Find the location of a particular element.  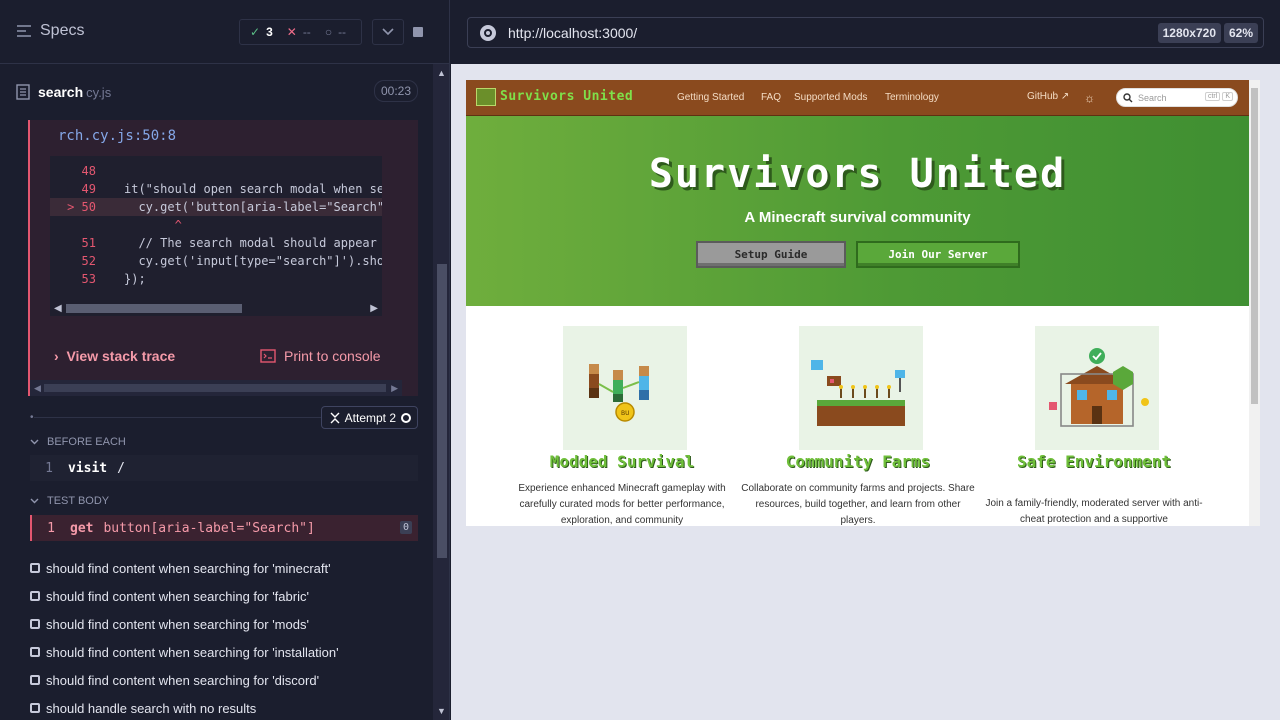

code-line: 53}); is located at coordinates (113, 279).